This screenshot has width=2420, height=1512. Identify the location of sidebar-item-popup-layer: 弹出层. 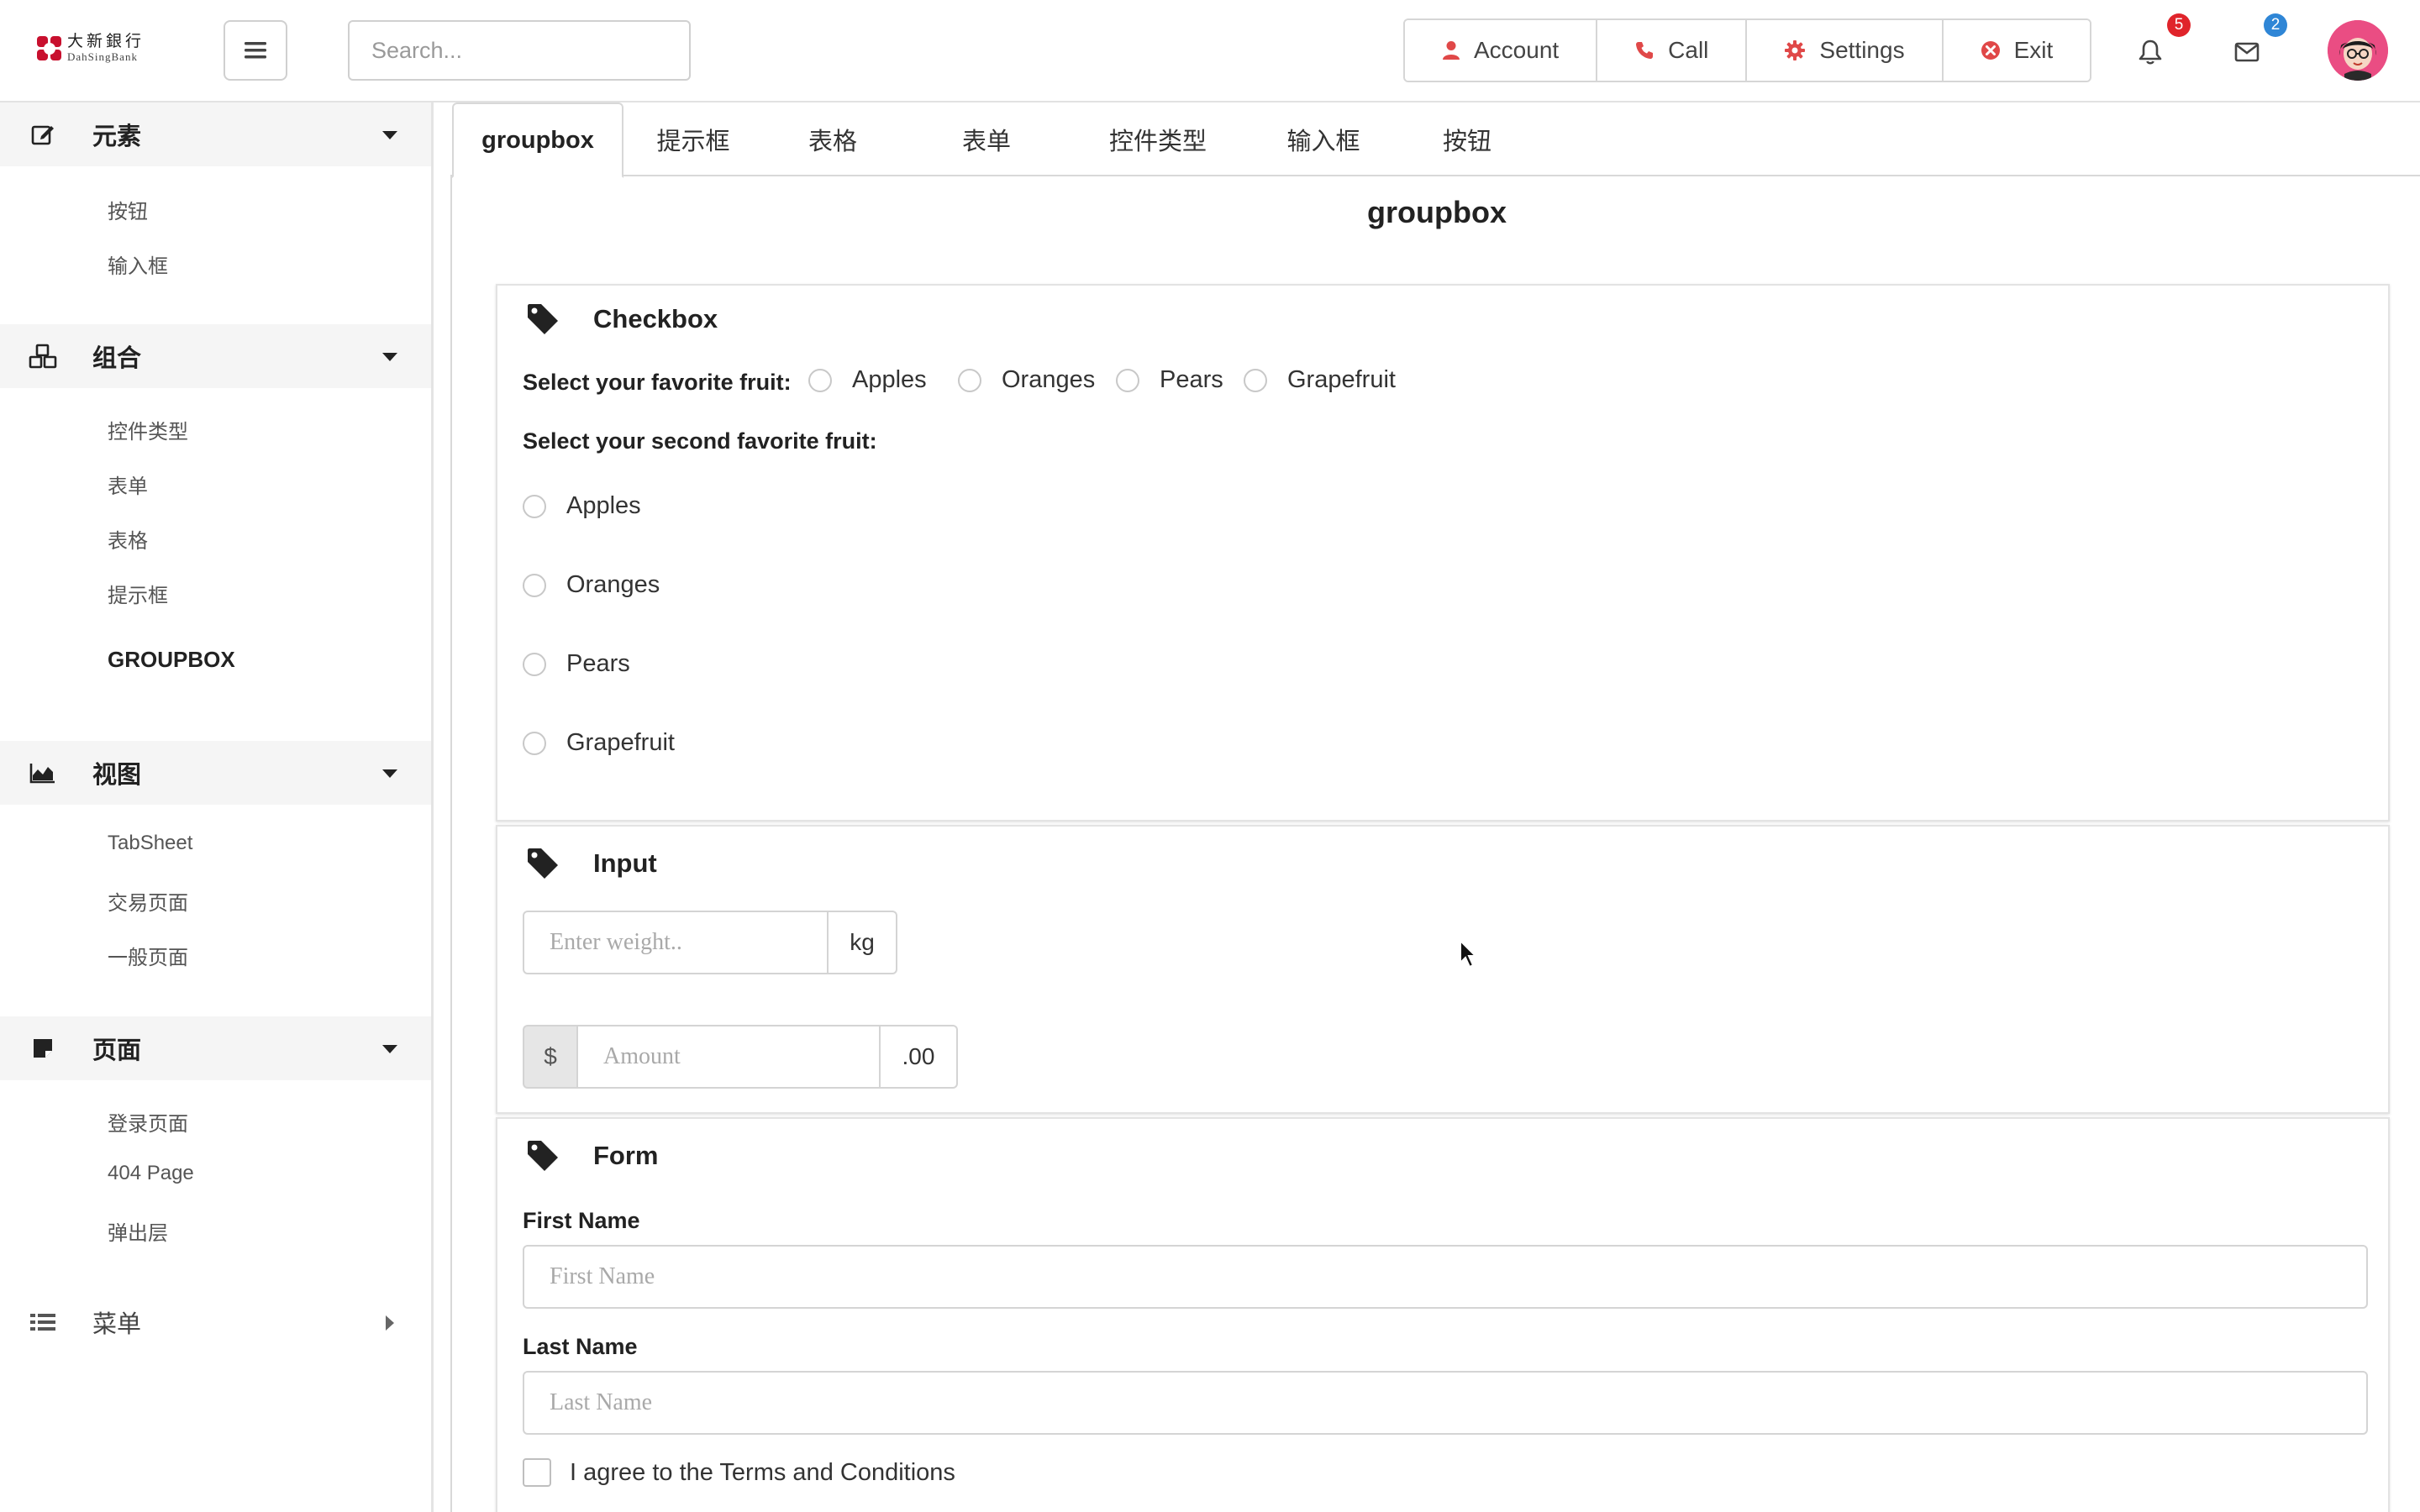
(138, 1231).